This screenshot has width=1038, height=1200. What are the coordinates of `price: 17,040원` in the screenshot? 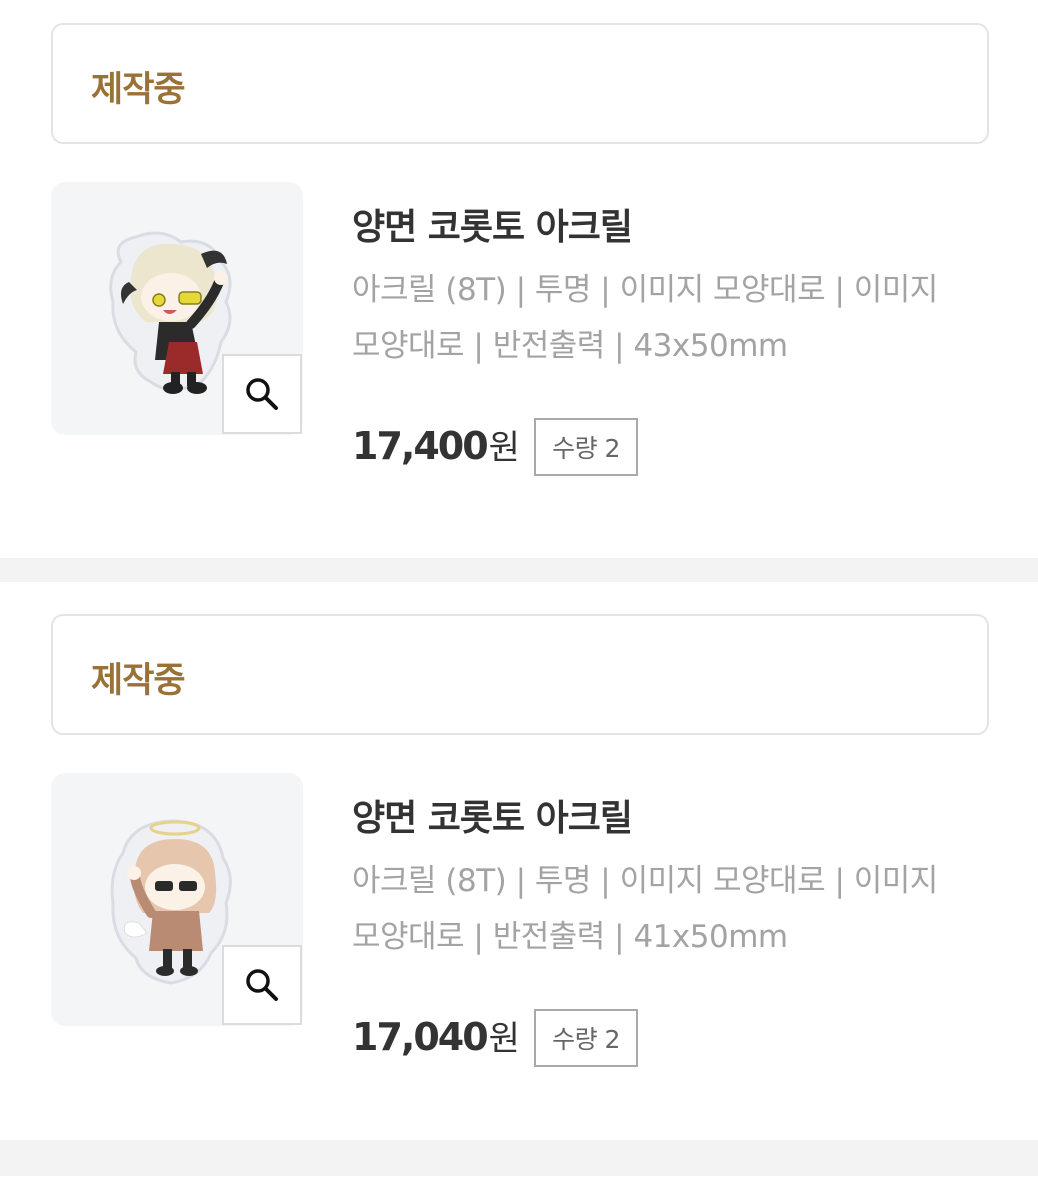 It's located at (436, 1035).